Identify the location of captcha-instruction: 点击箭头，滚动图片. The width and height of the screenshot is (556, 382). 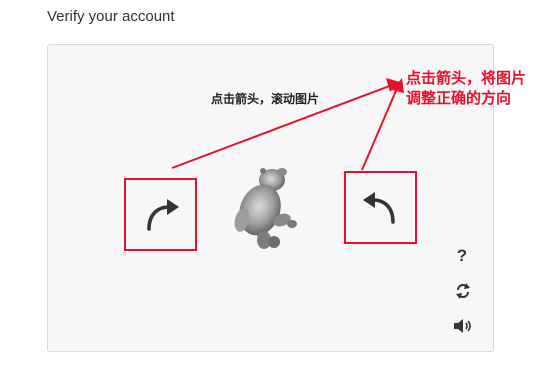
(265, 99).